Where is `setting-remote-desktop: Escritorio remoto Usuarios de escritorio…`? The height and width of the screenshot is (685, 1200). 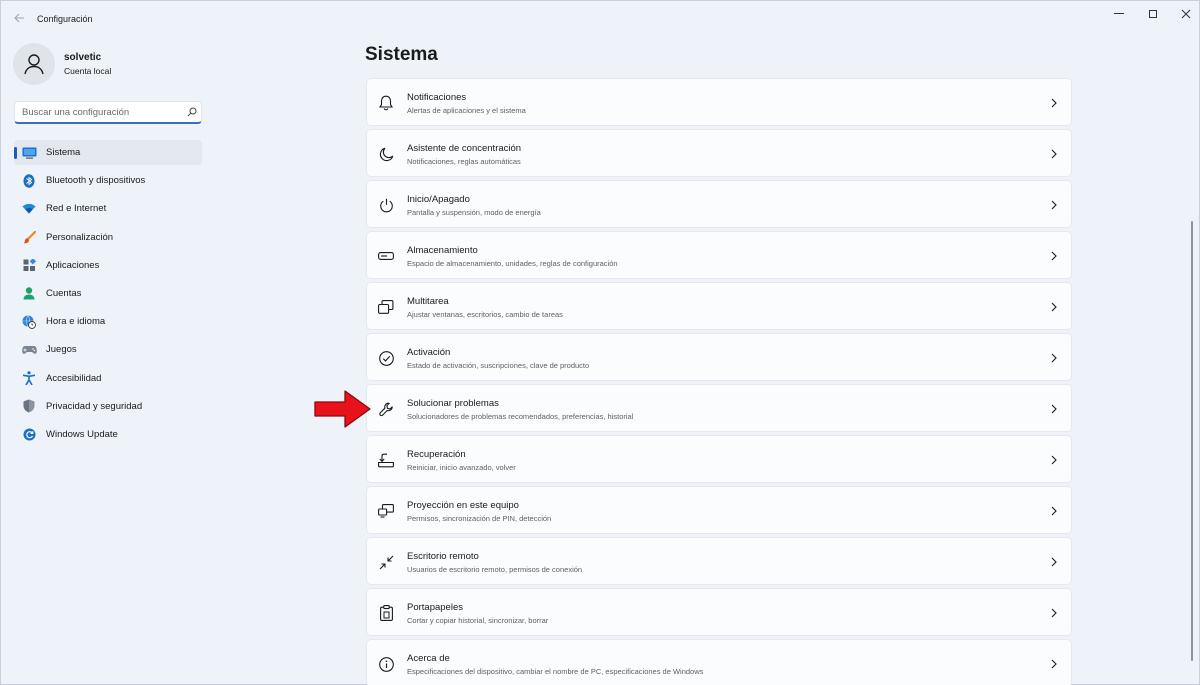
setting-remote-desktop: Escritorio remoto Usuarios de escritorio… is located at coordinates (719, 561).